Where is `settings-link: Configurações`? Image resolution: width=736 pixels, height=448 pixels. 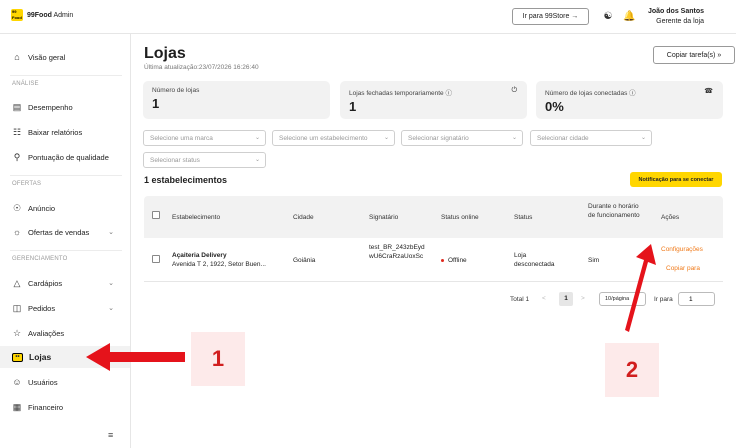 settings-link: Configurações is located at coordinates (682, 249).